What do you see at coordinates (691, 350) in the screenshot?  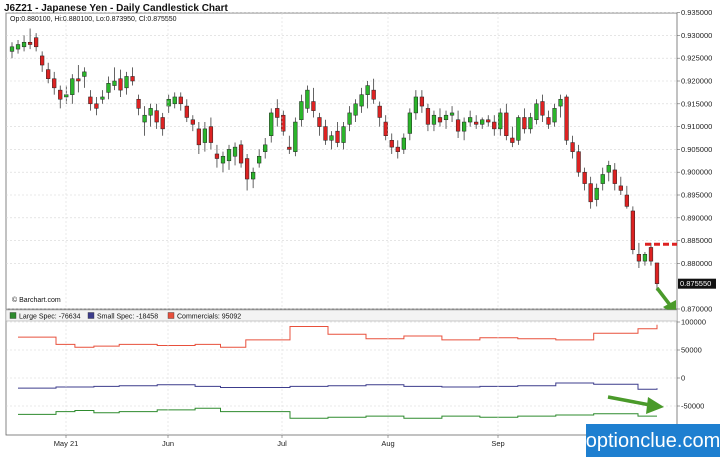 I see `cot-tick-label: 50000` at bounding box center [691, 350].